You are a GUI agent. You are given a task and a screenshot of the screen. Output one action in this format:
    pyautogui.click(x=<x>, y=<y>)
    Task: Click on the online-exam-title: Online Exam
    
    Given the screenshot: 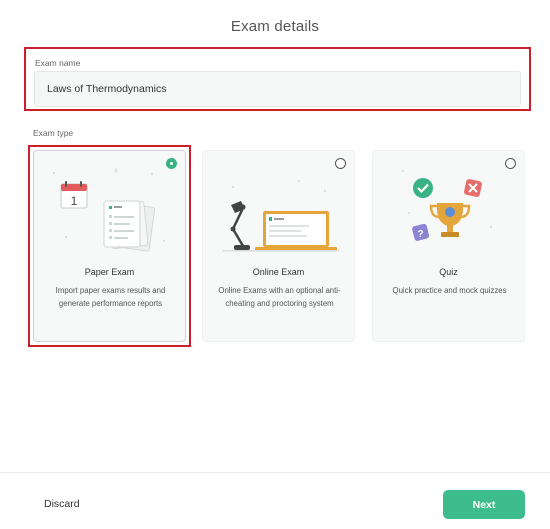 What is the action you would take?
    pyautogui.click(x=278, y=272)
    